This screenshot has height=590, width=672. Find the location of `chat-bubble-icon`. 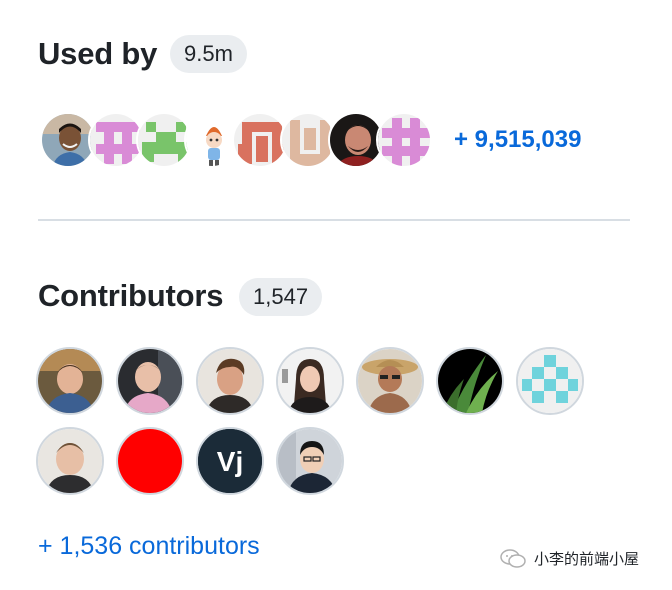

chat-bubble-icon is located at coordinates (513, 558).